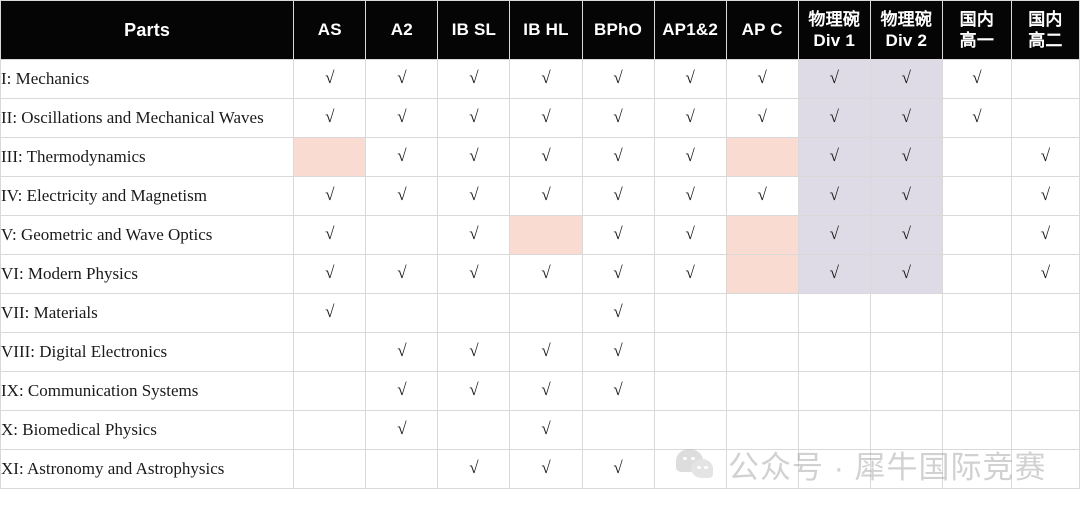 The image size is (1080, 512). I want to click on column-header-gy2: 国内 高二, so click(1045, 30).